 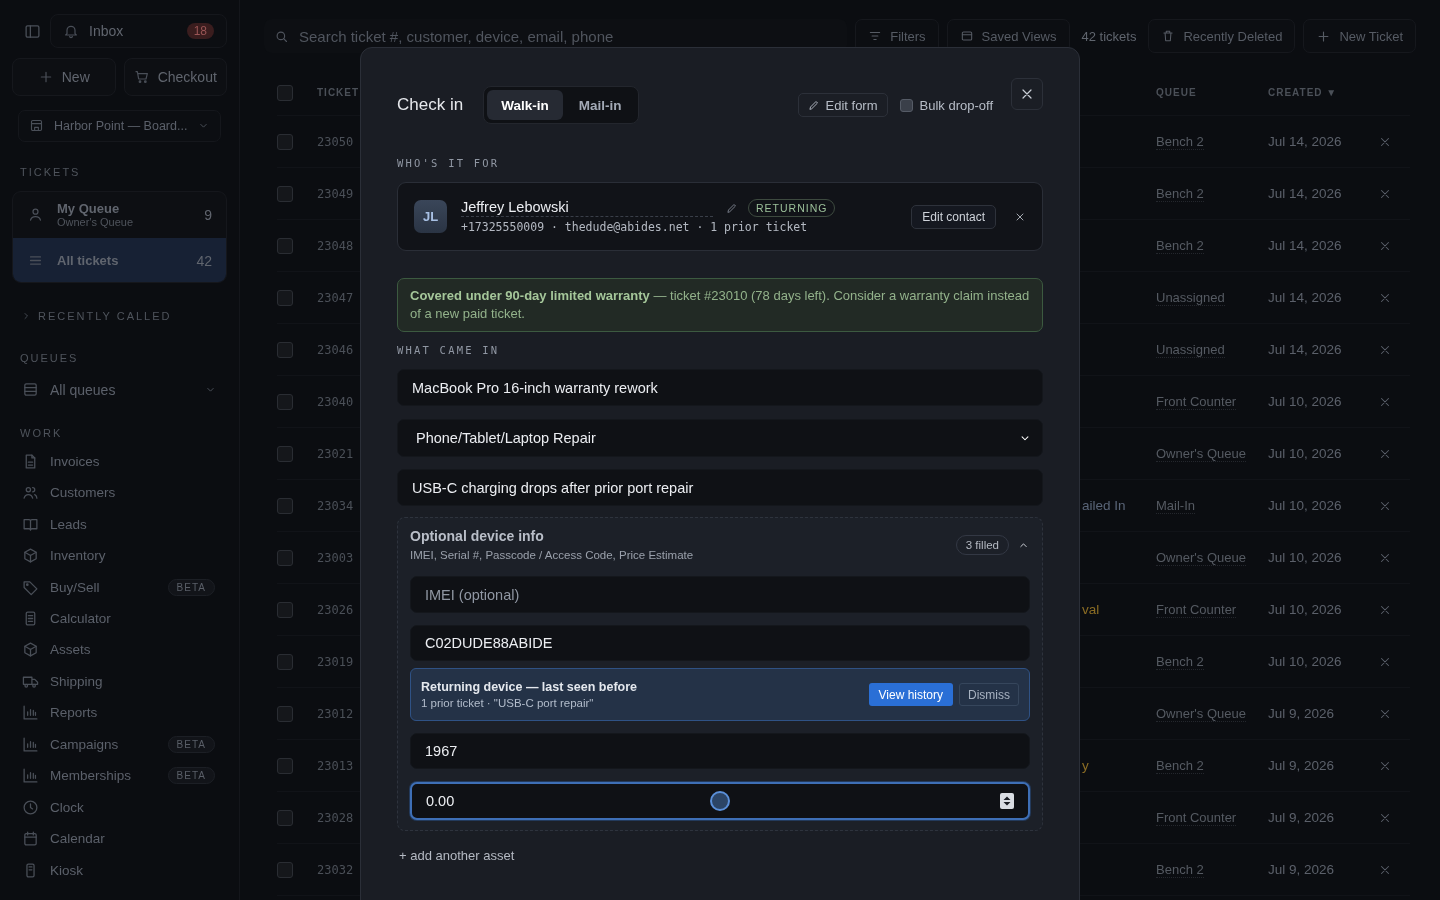 What do you see at coordinates (191, 776) in the screenshot?
I see `beta-badge: BETA` at bounding box center [191, 776].